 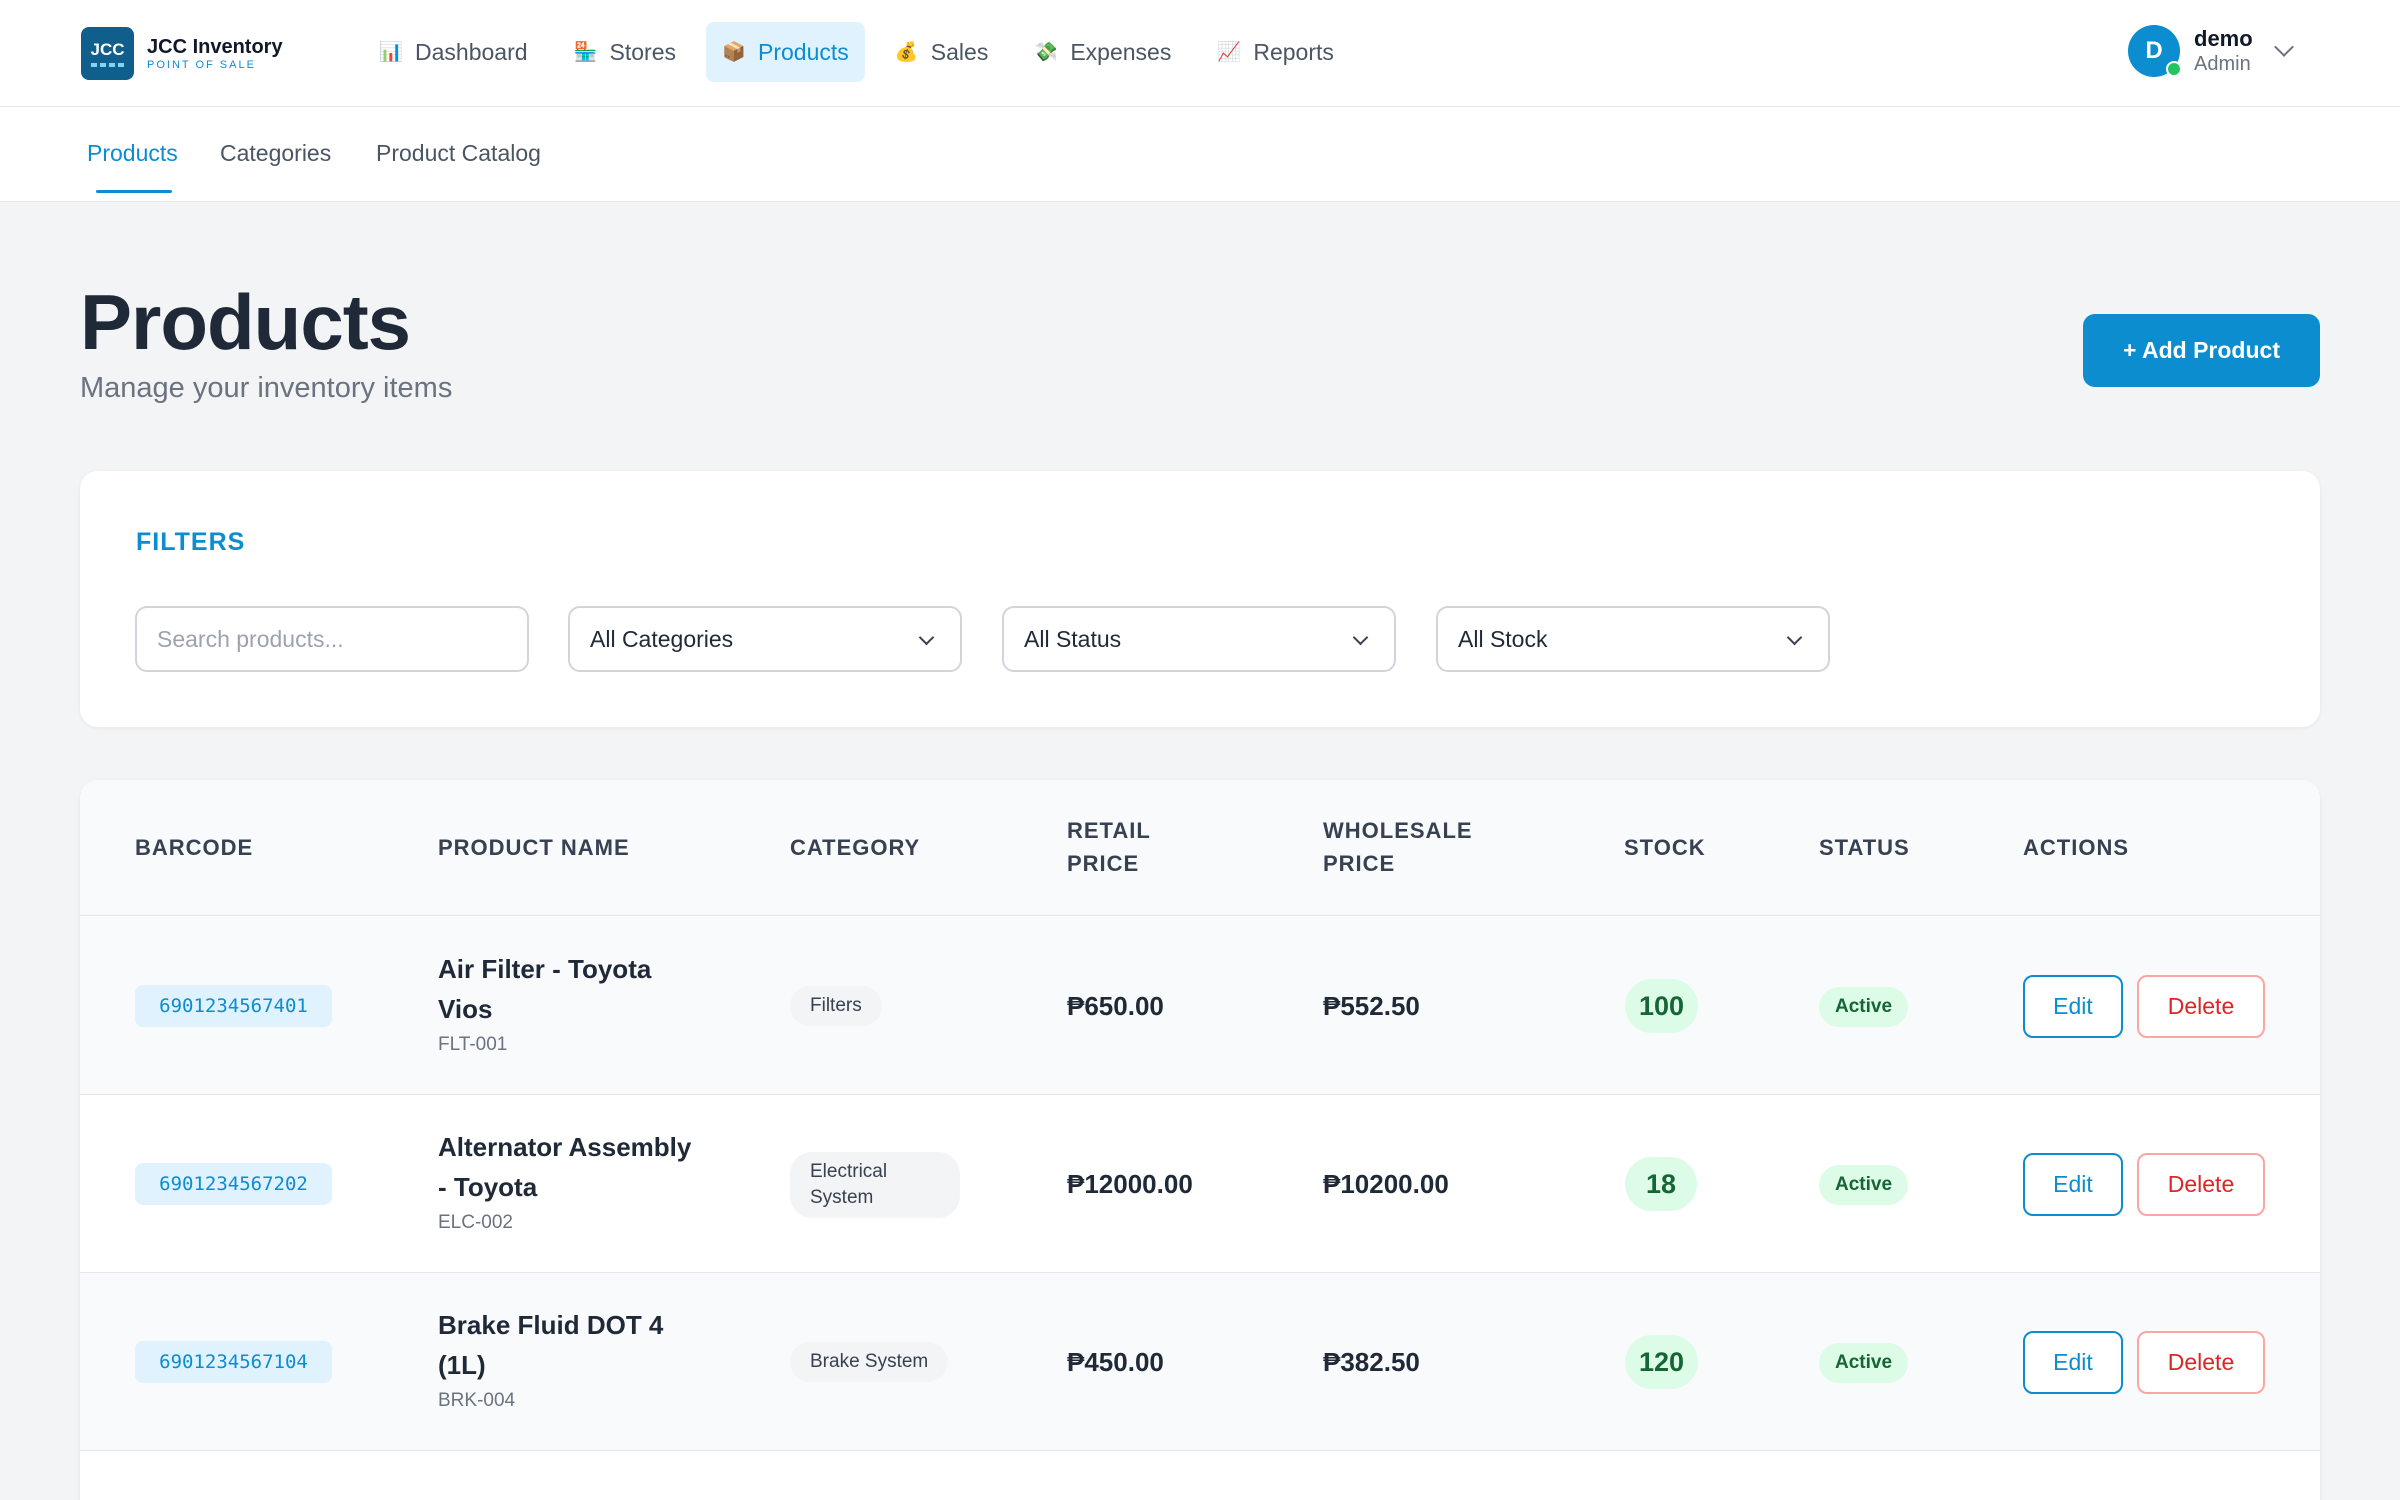 What do you see at coordinates (233, 1006) in the screenshot?
I see `barcode-chip: 6901234567401` at bounding box center [233, 1006].